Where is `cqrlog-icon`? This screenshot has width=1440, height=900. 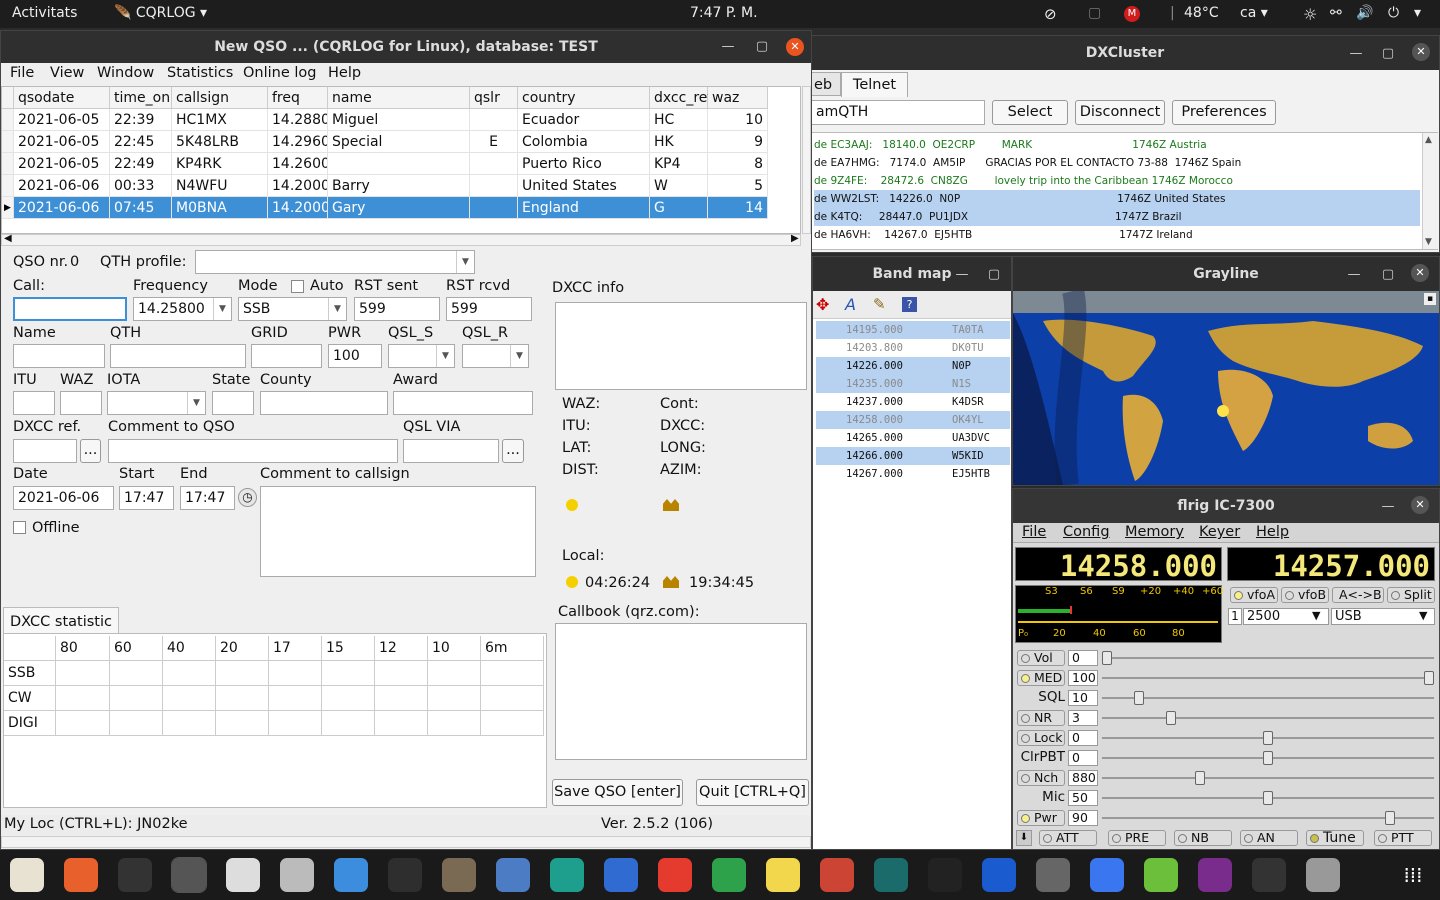
cqrlog-icon is located at coordinates (189, 875).